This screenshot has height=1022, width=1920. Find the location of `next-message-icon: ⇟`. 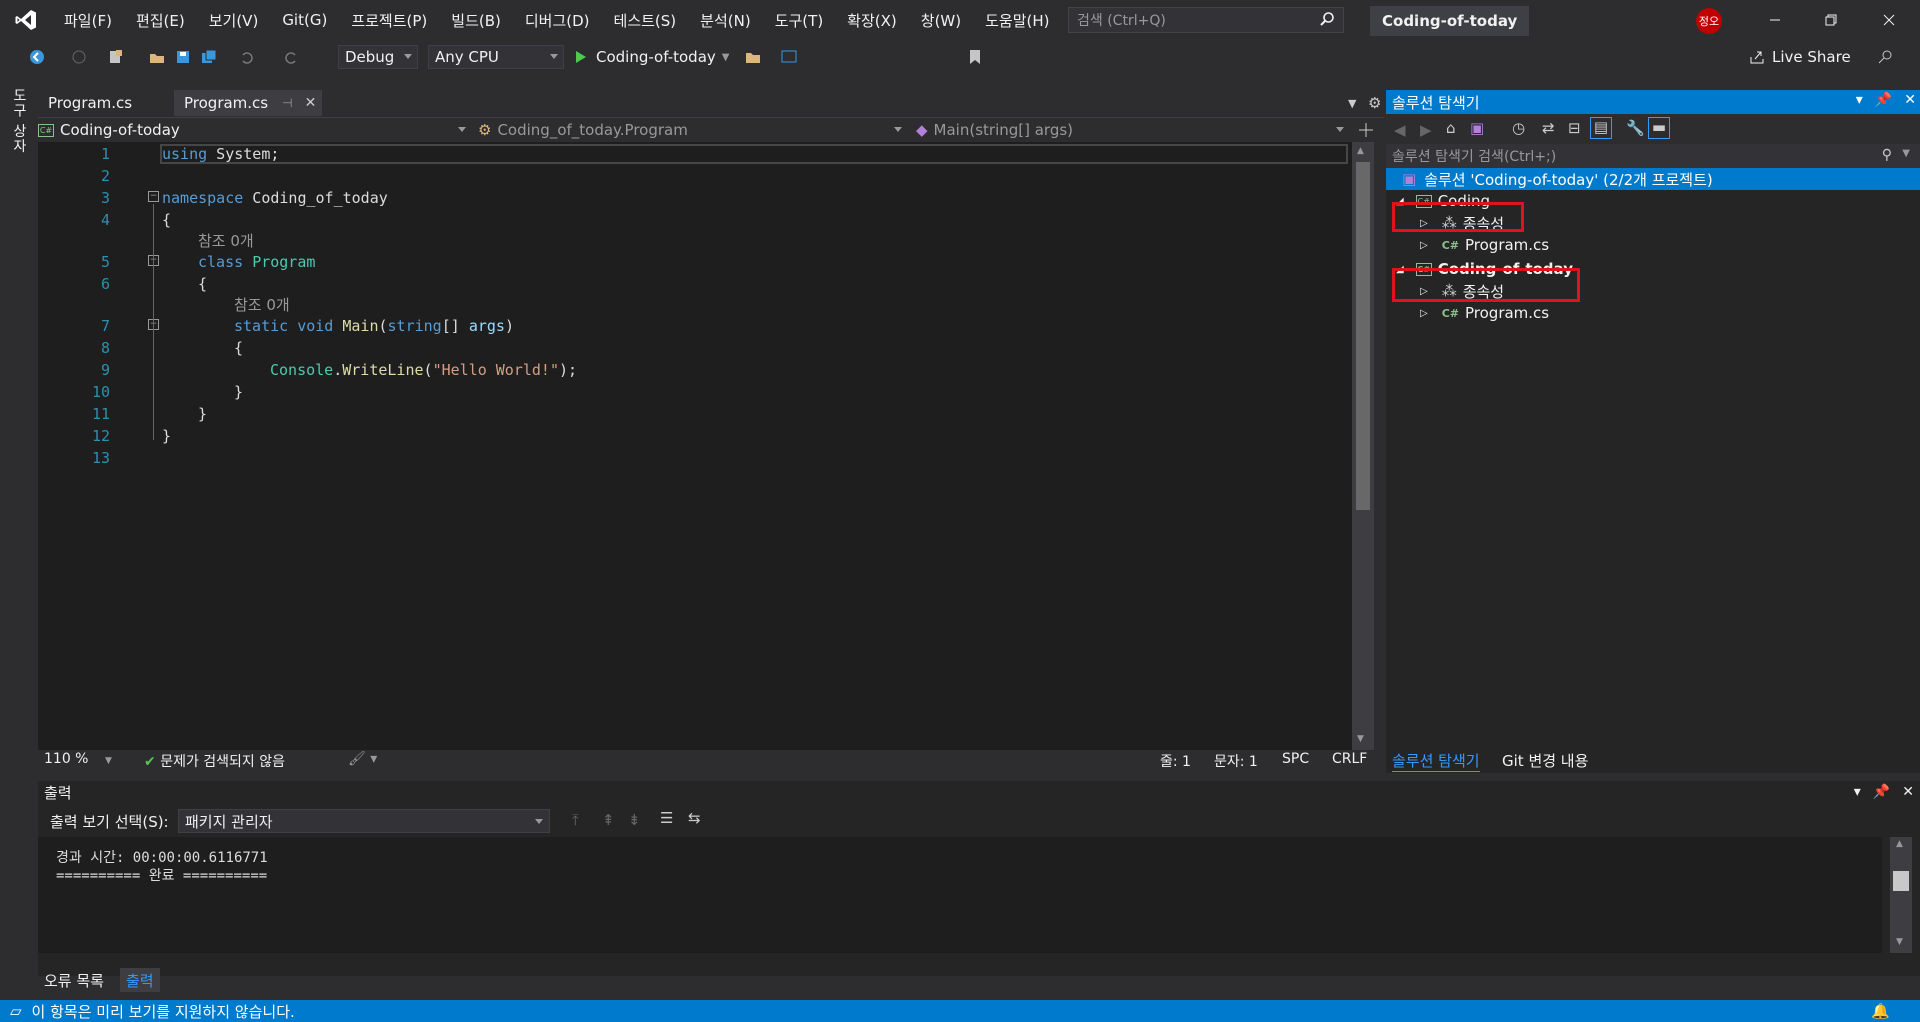

next-message-icon: ⇟ is located at coordinates (634, 820).